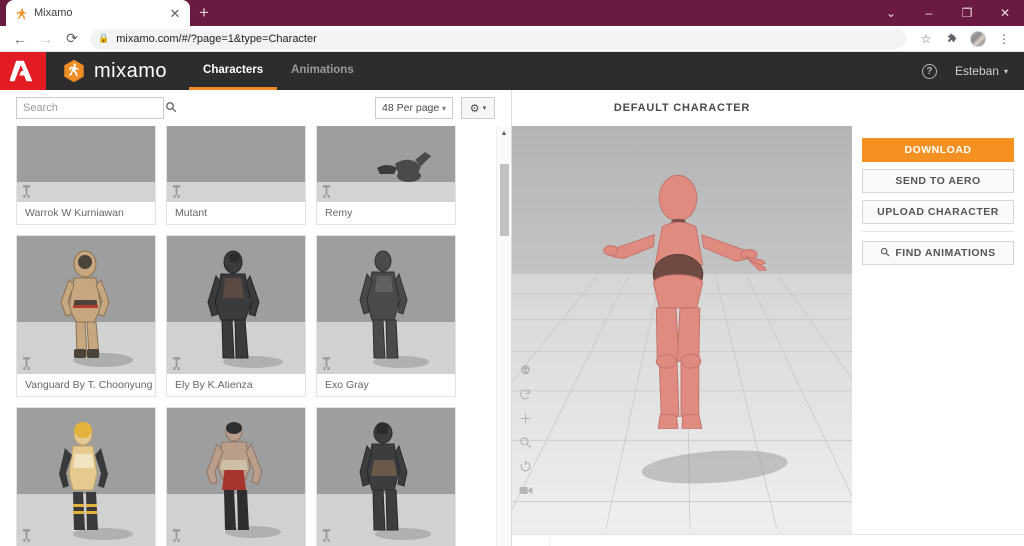 The height and width of the screenshot is (546, 1024). I want to click on chrome-menu-icon: ⋮, so click(1004, 39).